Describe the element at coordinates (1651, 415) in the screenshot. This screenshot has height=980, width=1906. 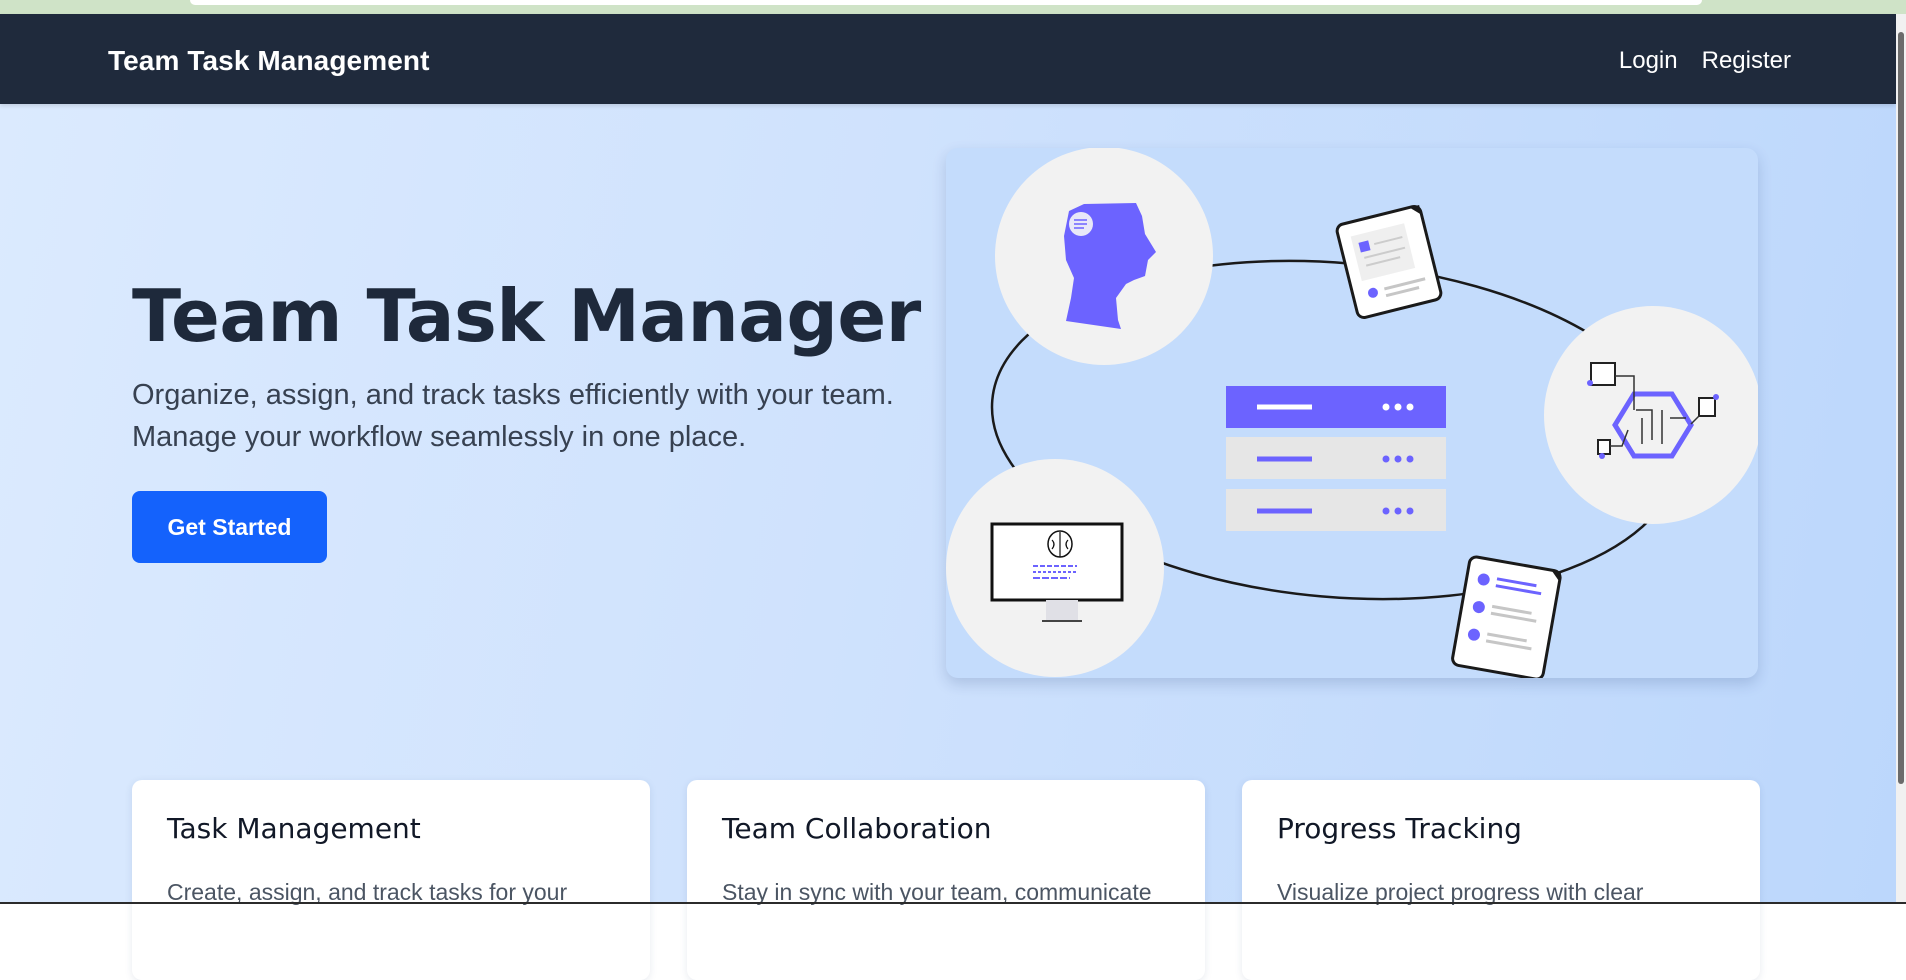
I see `circuit-hexagon-icon` at that location.